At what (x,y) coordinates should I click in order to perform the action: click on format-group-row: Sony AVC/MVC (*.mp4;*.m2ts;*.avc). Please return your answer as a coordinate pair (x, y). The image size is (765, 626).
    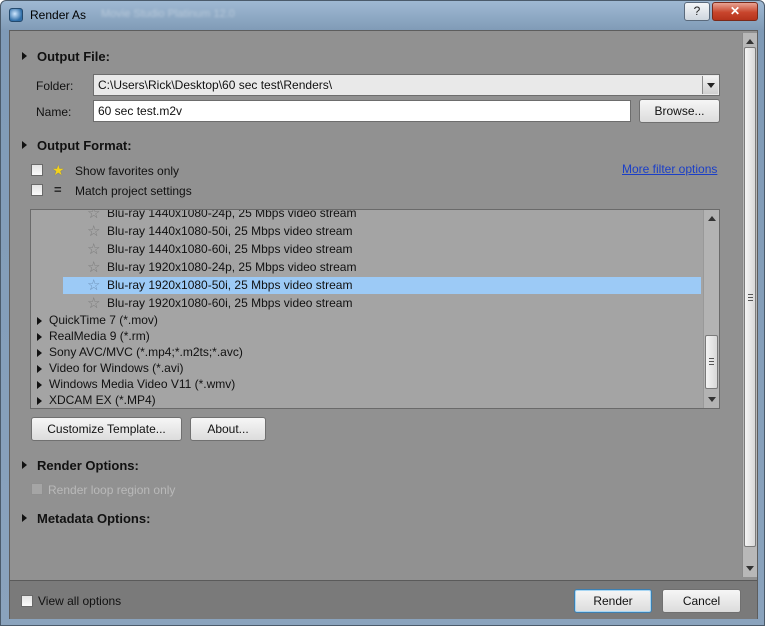
    Looking at the image, I should click on (139, 352).